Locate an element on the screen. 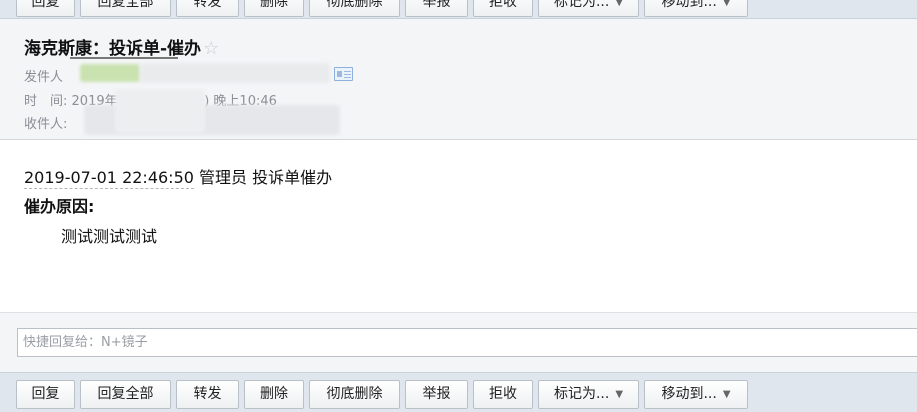  content-datetime: 2019-07-01 22:46:50 is located at coordinates (109, 178).